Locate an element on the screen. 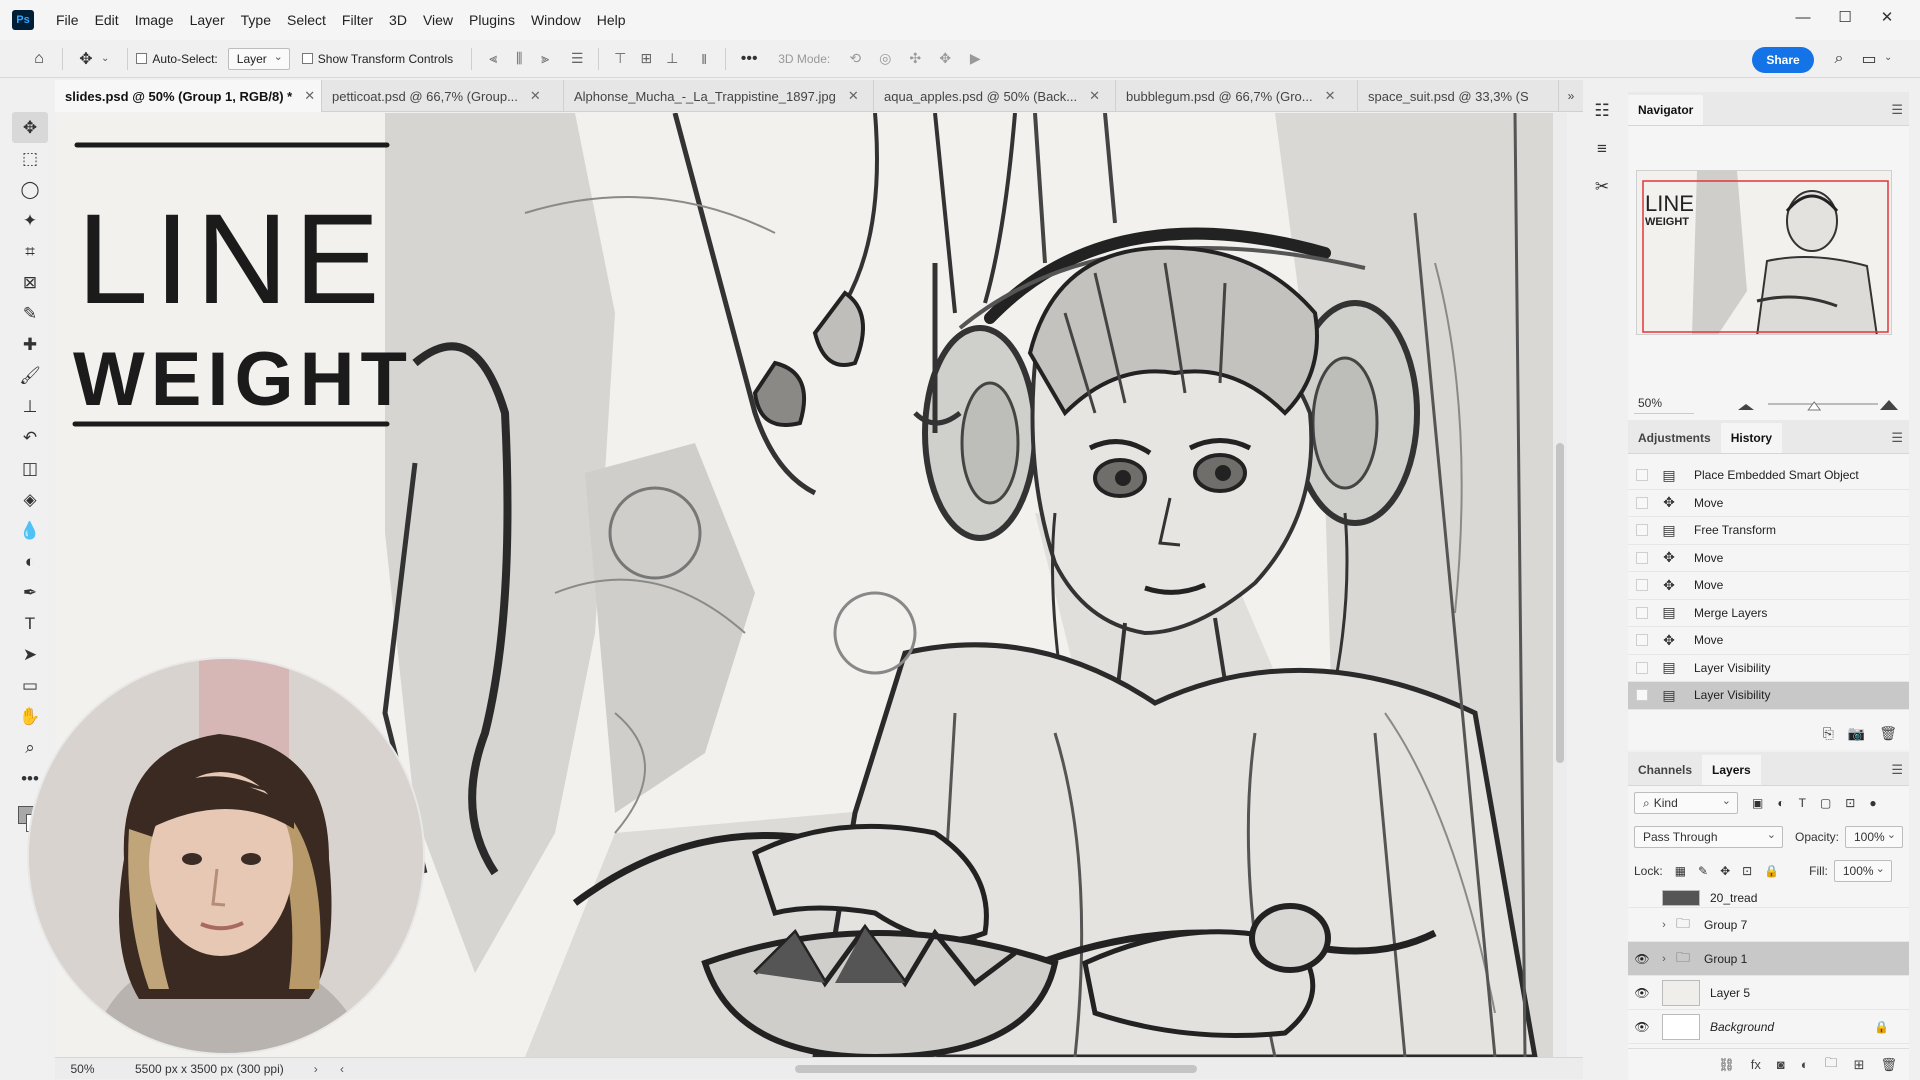 The width and height of the screenshot is (1920, 1080). brush-tool-icon: 🖌 is located at coordinates (30, 375).